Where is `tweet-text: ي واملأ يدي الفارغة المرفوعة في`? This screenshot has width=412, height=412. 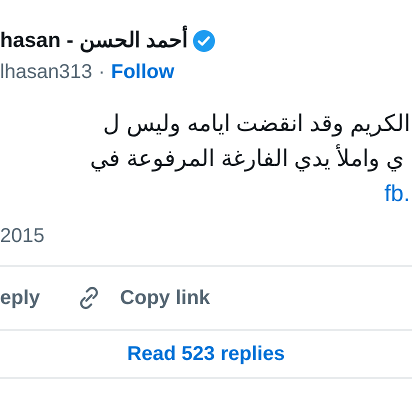 tweet-text: ي واملأ يدي الفارغة المرفوعة في is located at coordinates (247, 158).